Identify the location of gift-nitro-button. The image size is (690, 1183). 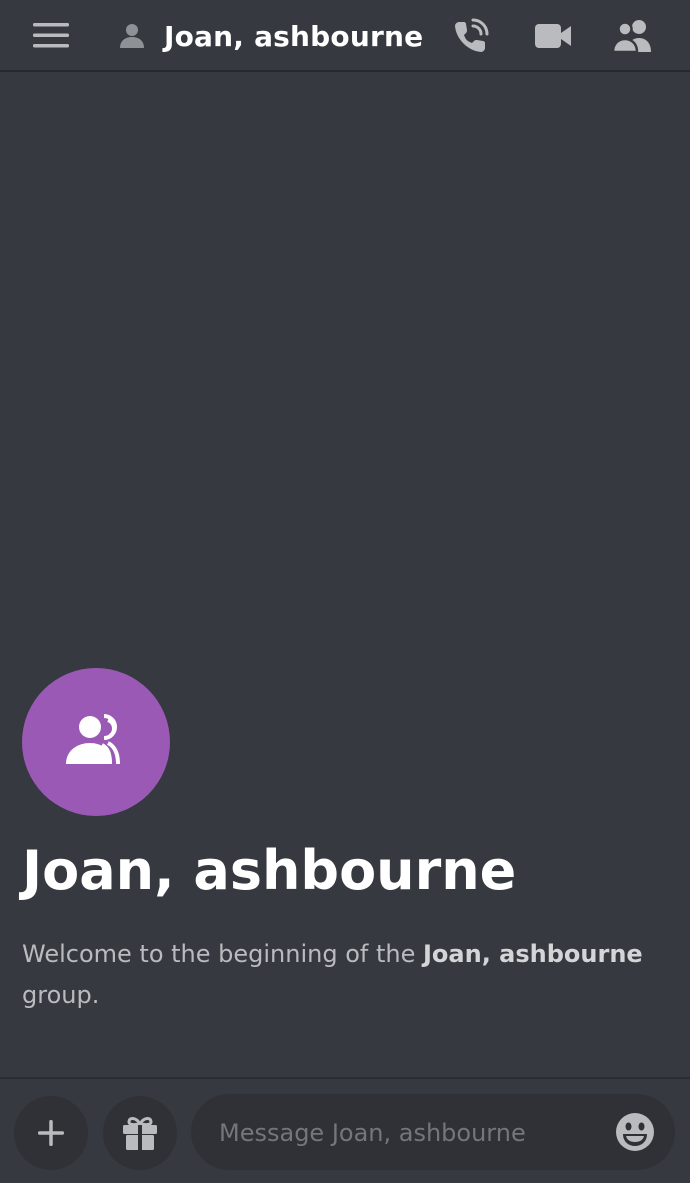
(140, 1133).